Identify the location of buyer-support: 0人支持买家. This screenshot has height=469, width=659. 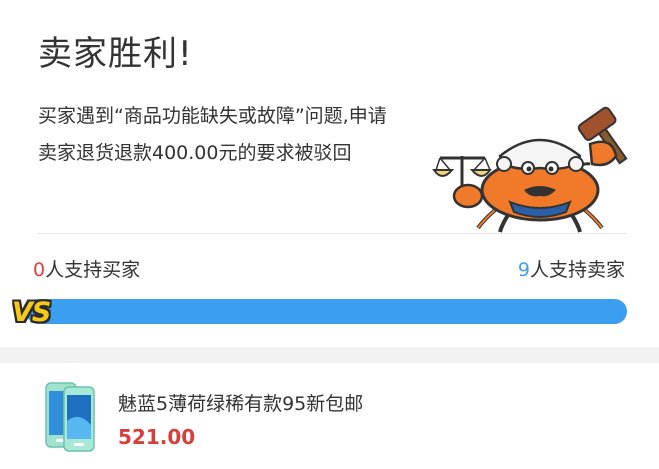
(86, 268).